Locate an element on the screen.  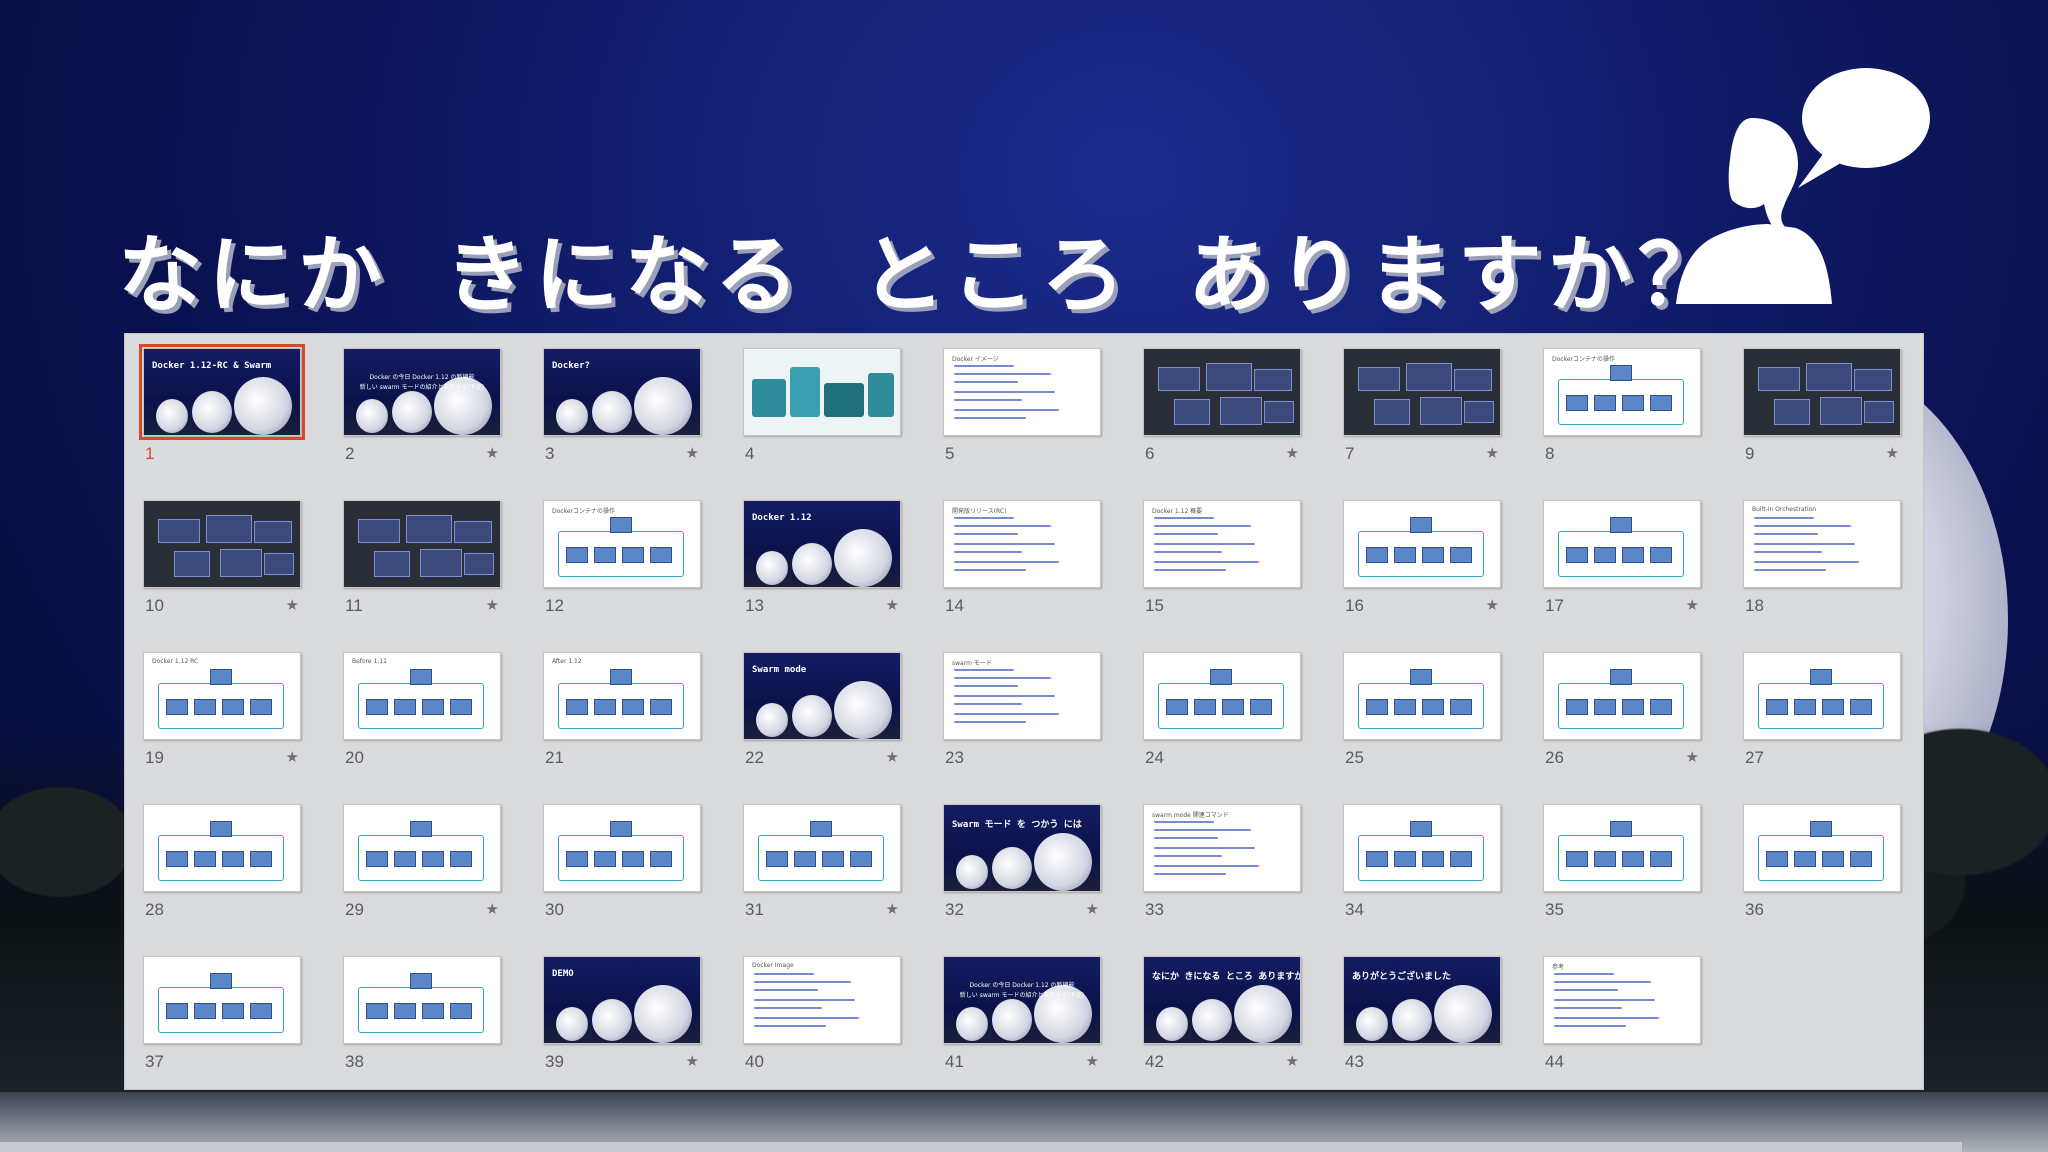
slide-preview: After 1.12 is located at coordinates (622, 696).